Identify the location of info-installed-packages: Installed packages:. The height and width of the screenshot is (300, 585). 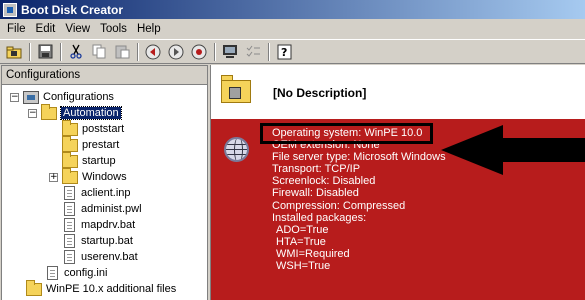
(319, 217).